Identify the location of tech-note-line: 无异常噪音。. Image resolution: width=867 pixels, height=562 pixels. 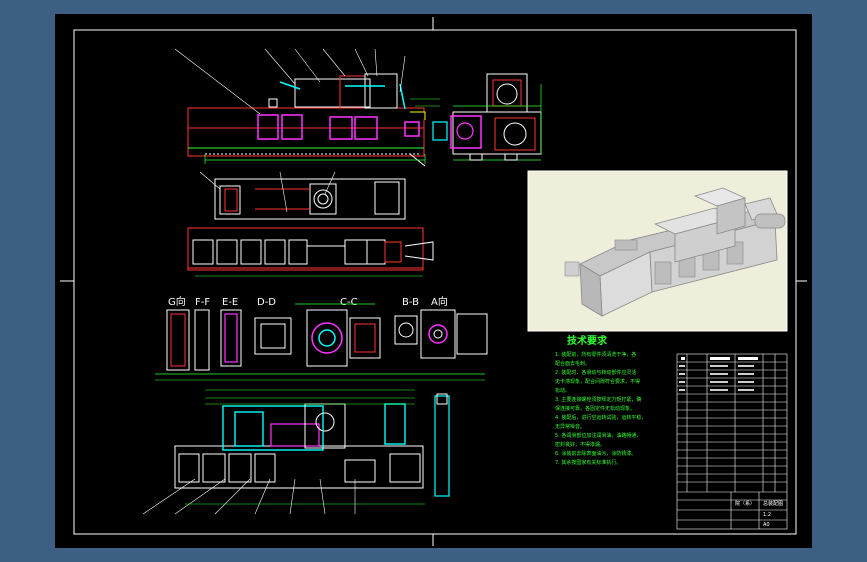
(570, 426).